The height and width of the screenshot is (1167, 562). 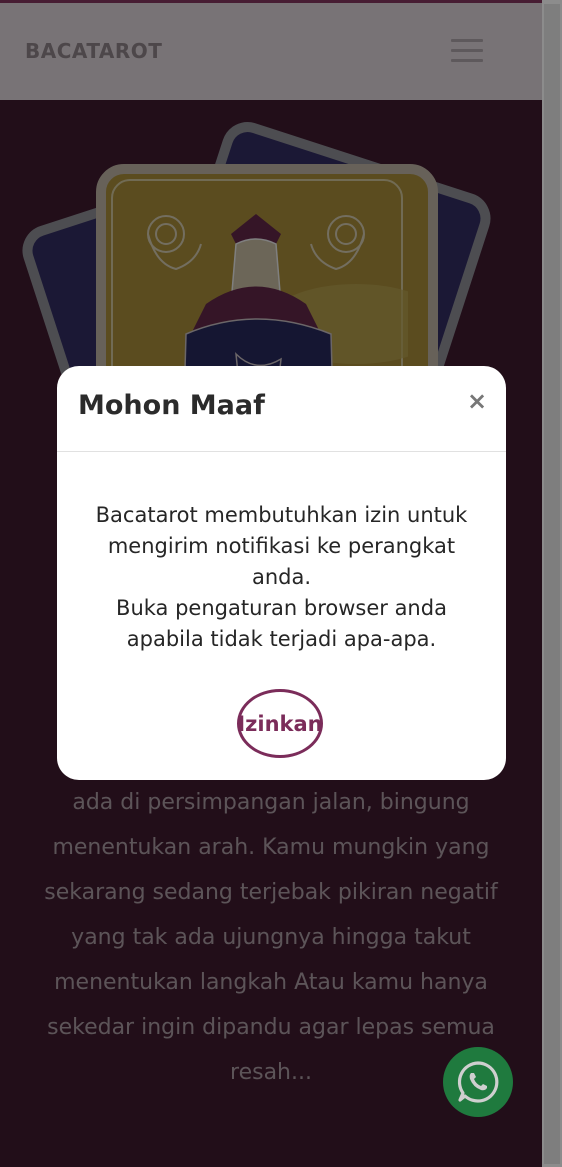 What do you see at coordinates (281, 515) in the screenshot?
I see `modal-message-line: Bacatarot membutuhkan izin untuk` at bounding box center [281, 515].